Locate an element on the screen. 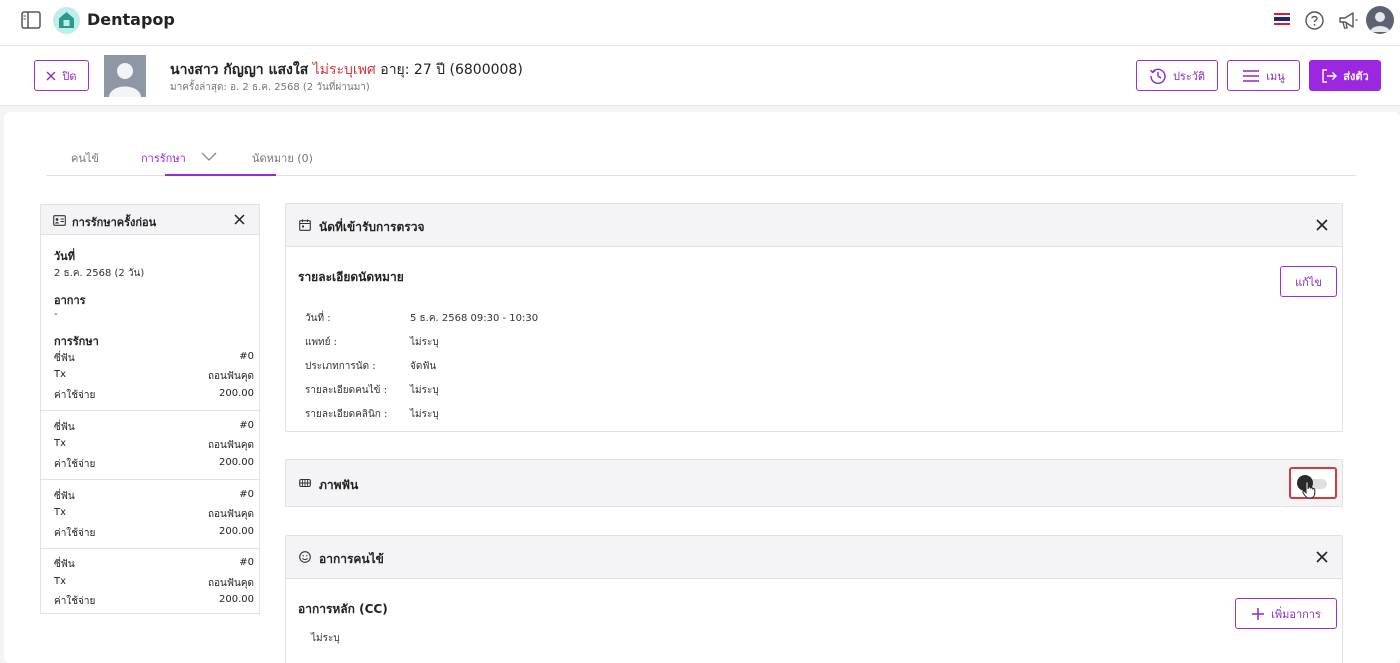  teeth-image-toggle is located at coordinates (1313, 483).